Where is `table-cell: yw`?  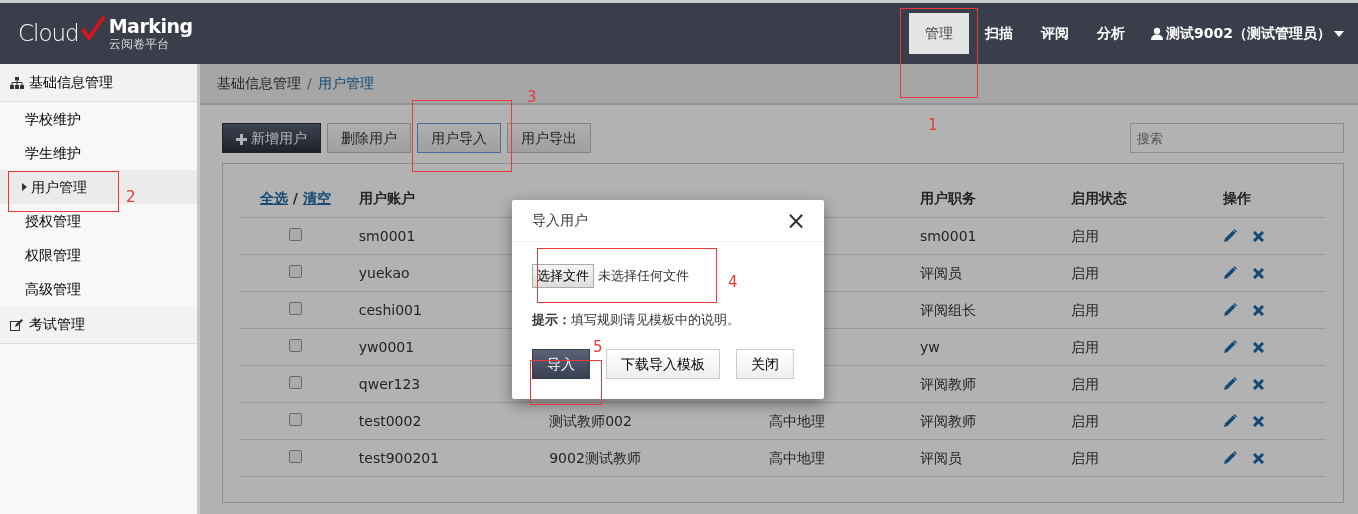 table-cell: yw is located at coordinates (929, 346).